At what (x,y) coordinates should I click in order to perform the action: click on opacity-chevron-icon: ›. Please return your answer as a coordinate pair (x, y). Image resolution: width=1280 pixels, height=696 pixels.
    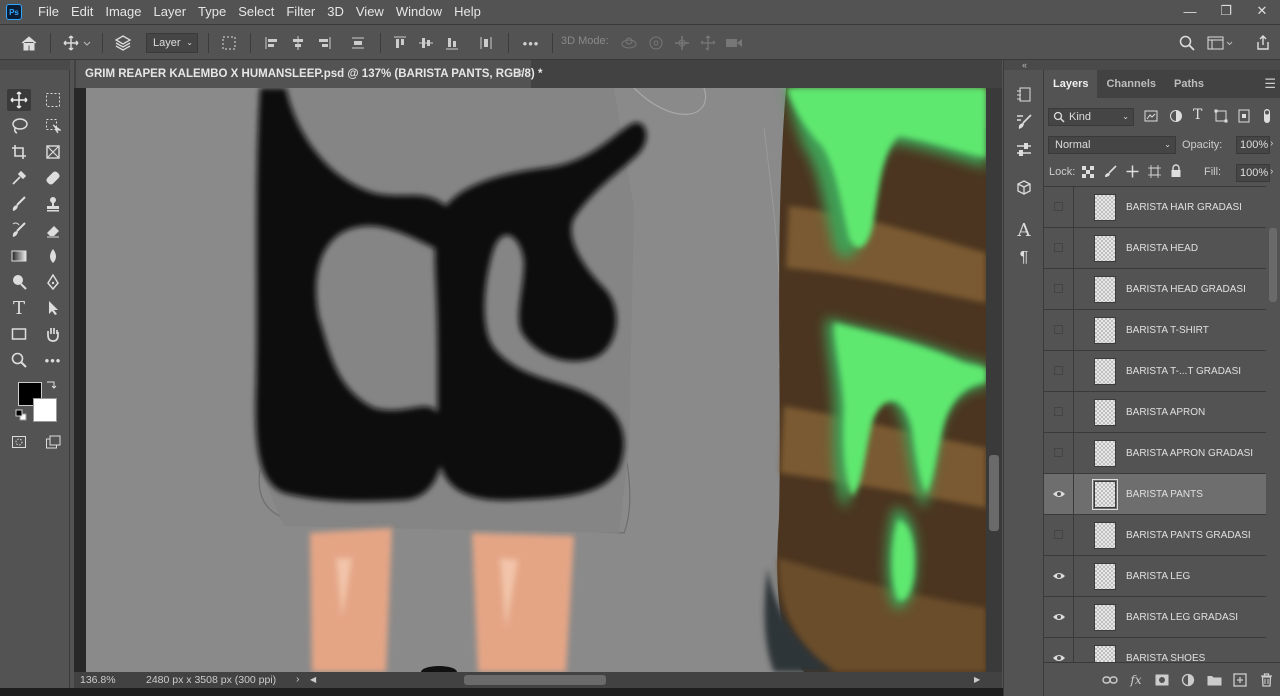
    Looking at the image, I should click on (1271, 143).